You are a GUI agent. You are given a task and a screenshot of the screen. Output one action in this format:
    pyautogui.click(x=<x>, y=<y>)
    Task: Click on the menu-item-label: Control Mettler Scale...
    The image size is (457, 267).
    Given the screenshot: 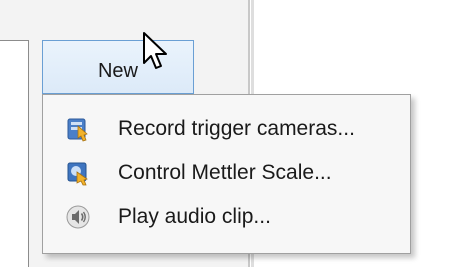 What is the action you would take?
    pyautogui.click(x=225, y=172)
    